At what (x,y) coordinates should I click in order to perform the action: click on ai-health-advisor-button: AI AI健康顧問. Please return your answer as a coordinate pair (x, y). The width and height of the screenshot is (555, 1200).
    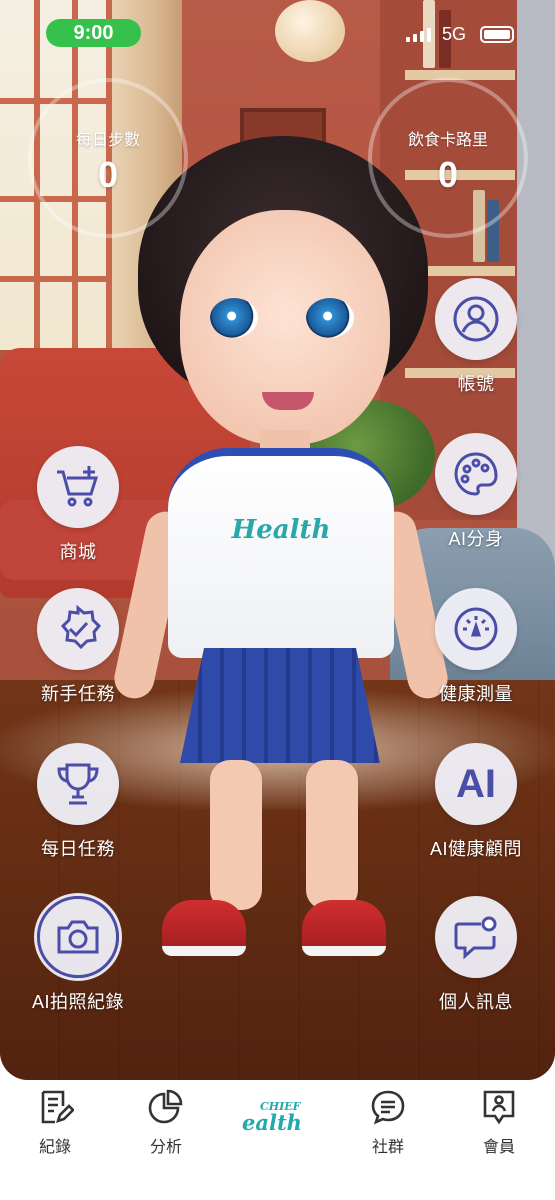
    Looking at the image, I should click on (475, 805).